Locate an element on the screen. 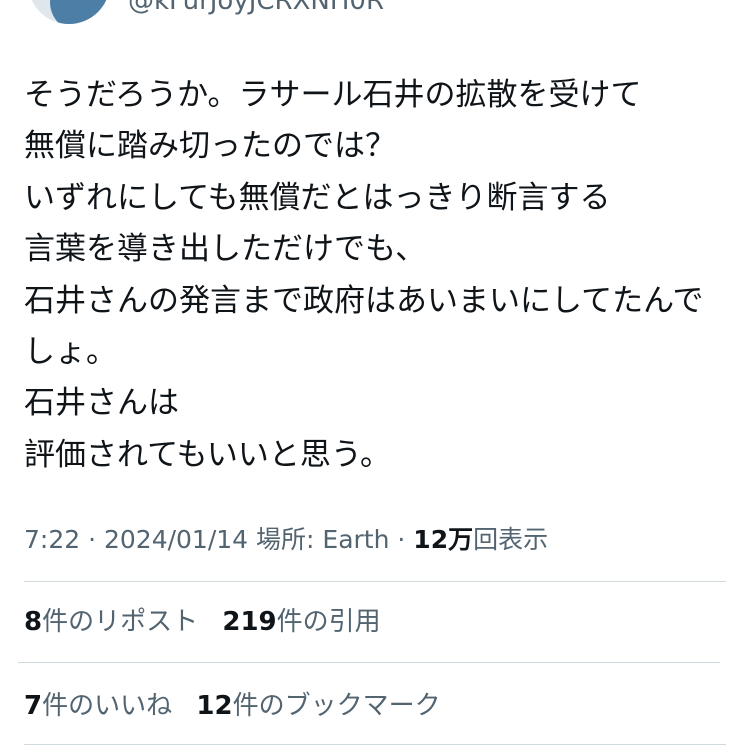  author-handle: @kFurJoyJCRXNH0R is located at coordinates (256, 8).